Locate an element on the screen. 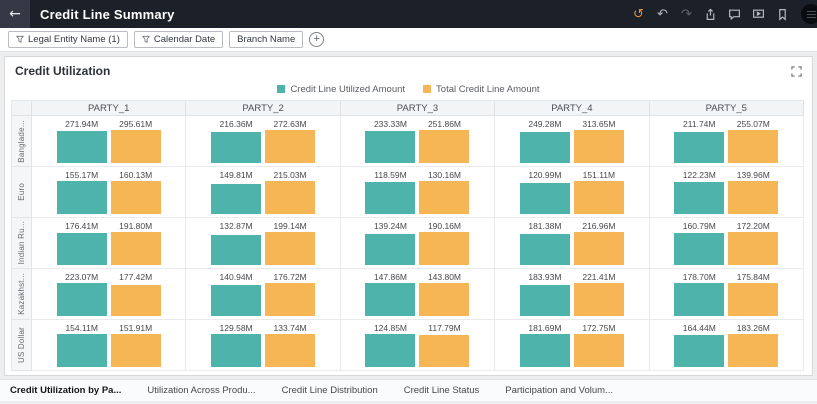 The width and height of the screenshot is (817, 404). bar-value-label: 117.79M is located at coordinates (444, 328).